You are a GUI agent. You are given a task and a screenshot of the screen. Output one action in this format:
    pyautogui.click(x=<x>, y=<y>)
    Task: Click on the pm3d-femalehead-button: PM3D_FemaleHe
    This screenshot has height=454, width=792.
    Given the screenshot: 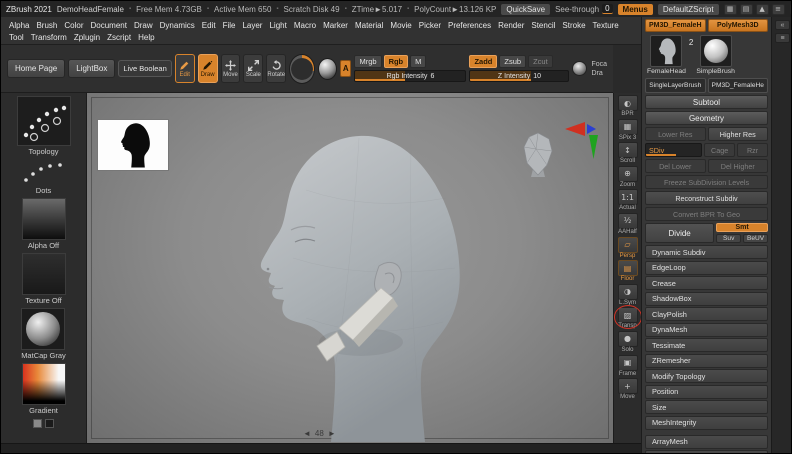 What is the action you would take?
    pyautogui.click(x=737, y=85)
    